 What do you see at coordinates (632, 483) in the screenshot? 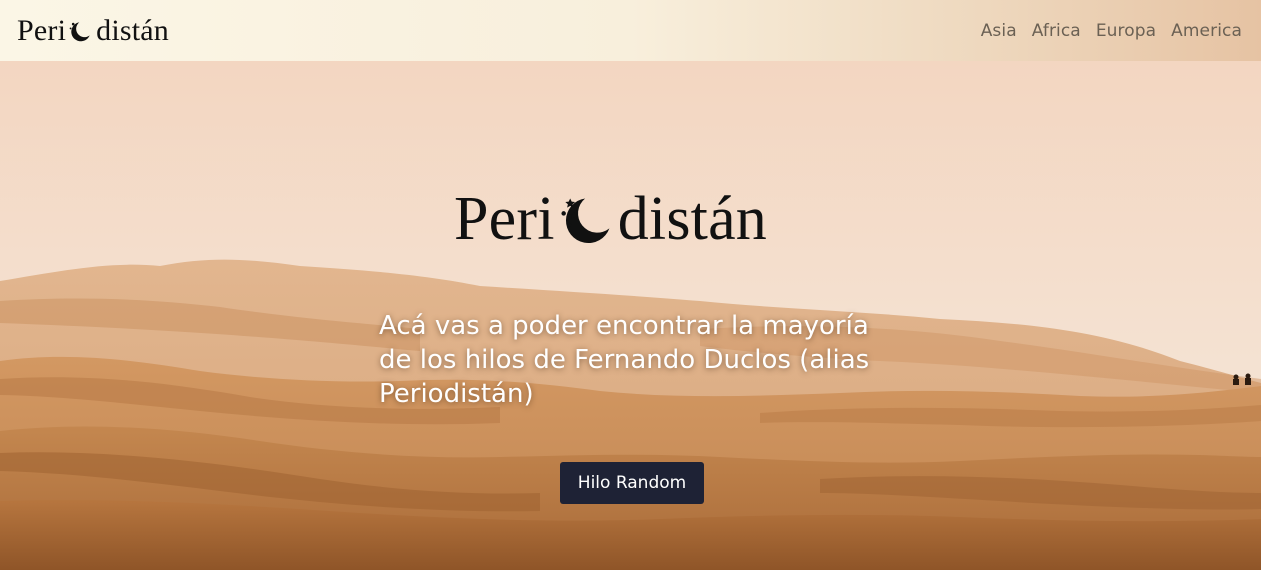
I see `random-thread-button: Hilo Random` at bounding box center [632, 483].